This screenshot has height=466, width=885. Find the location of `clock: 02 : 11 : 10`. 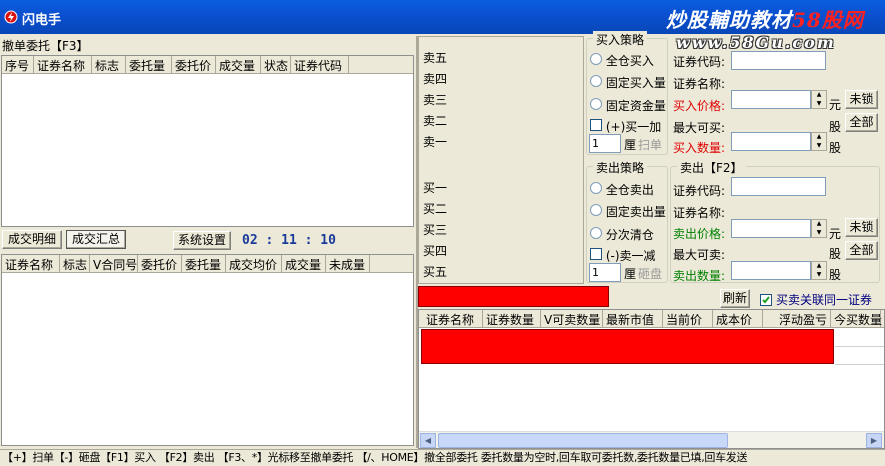

clock: 02 : 11 : 10 is located at coordinates (289, 240).